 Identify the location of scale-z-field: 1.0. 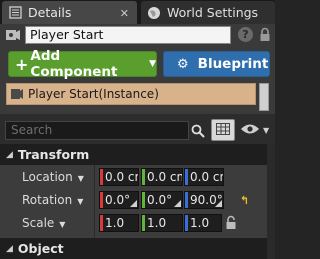
(203, 223).